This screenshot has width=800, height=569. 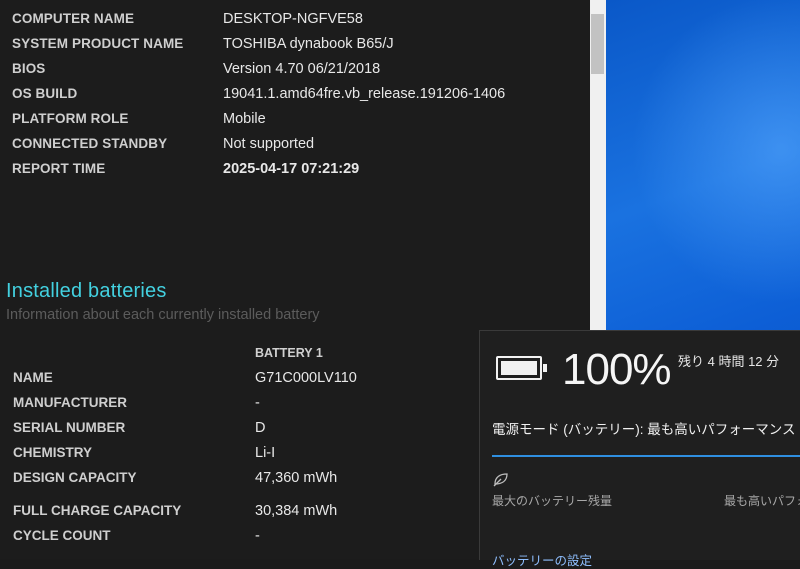 I want to click on sysinfo-row: PLATFORM ROLE Mobile, so click(x=139, y=123).